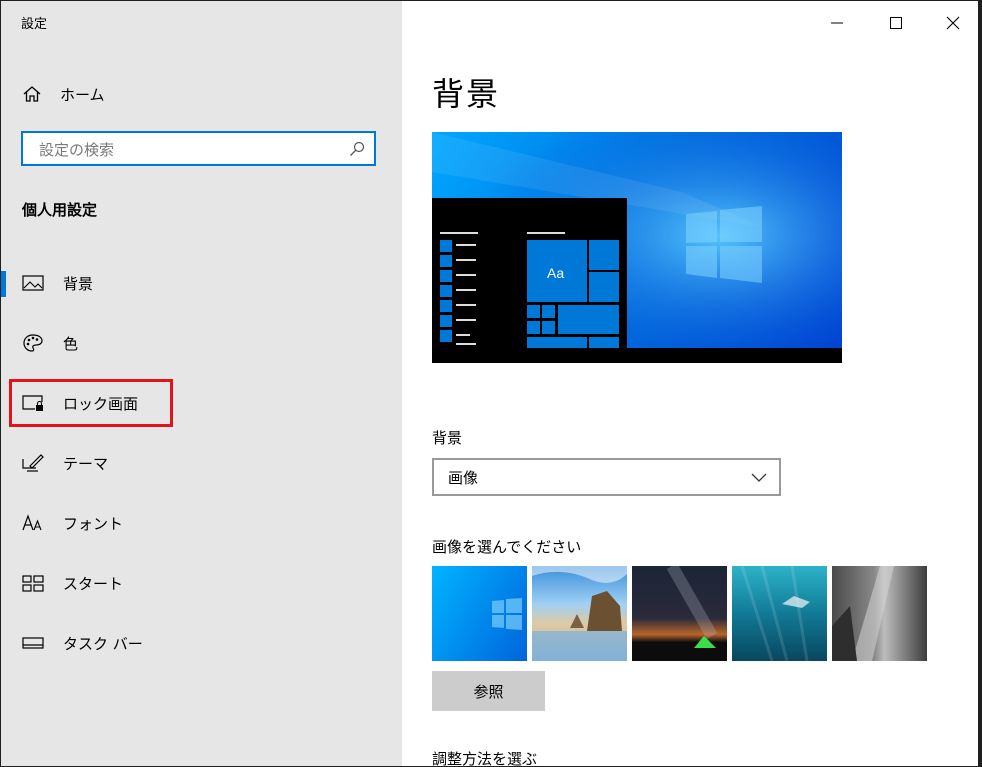 The image size is (982, 767). I want to click on window-right-edge, so click(979, 383).